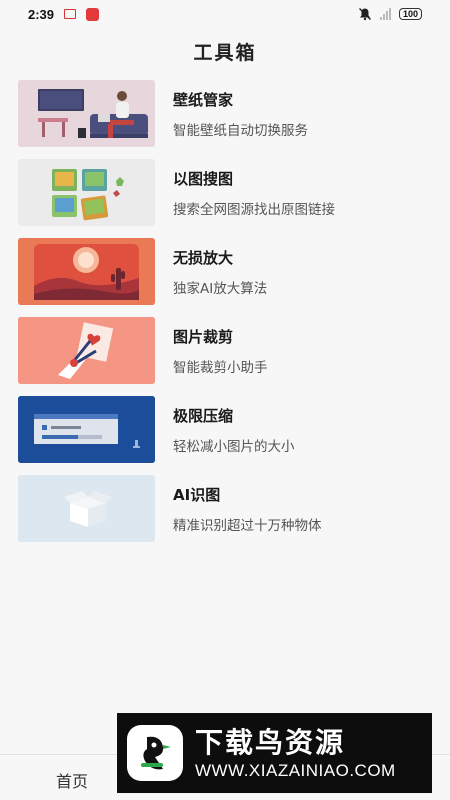 The image size is (450, 800). What do you see at coordinates (254, 193) in the screenshot?
I see `tool-text: 以图搜图 搜索全网图源找出原图链接` at bounding box center [254, 193].